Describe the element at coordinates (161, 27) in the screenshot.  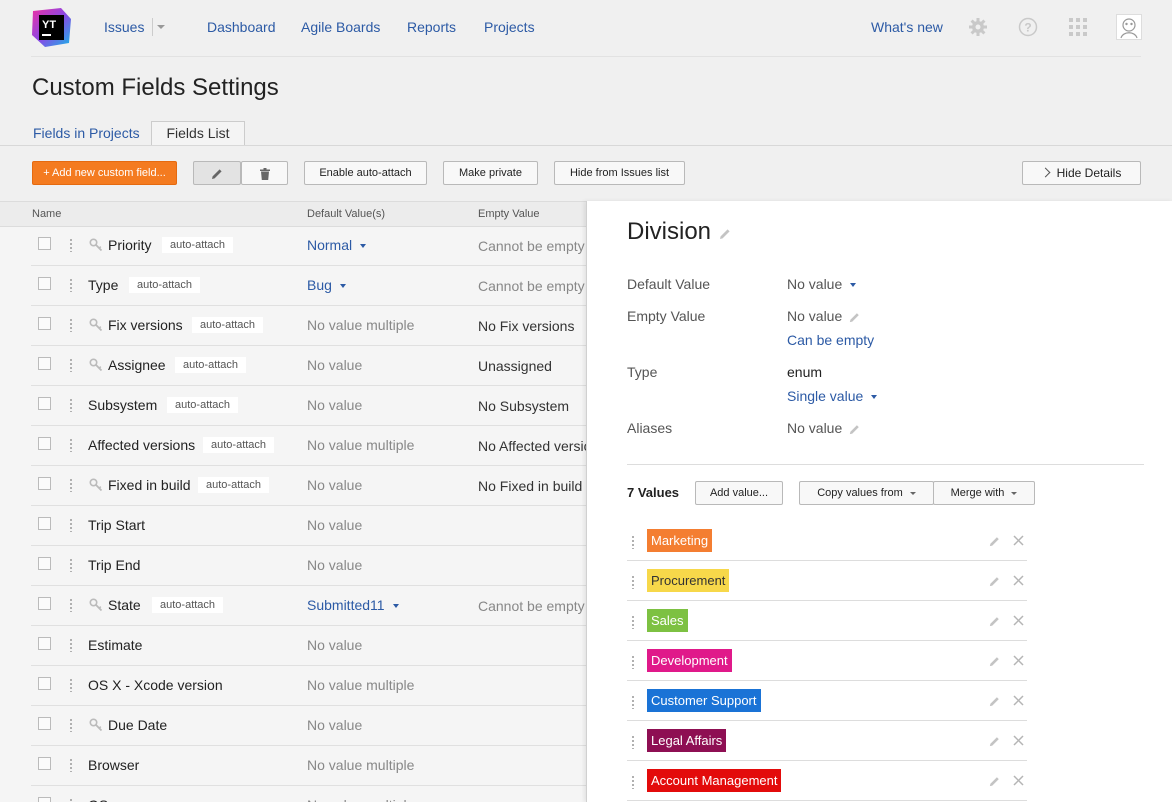
I see `issues-dropdown-icon` at that location.